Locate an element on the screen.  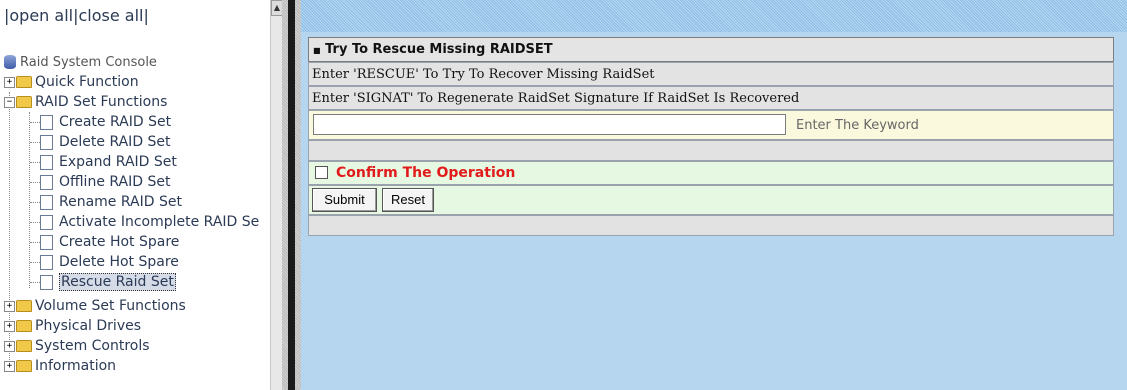
tree-item-label: Rescue Raid Set is located at coordinates (117, 282).